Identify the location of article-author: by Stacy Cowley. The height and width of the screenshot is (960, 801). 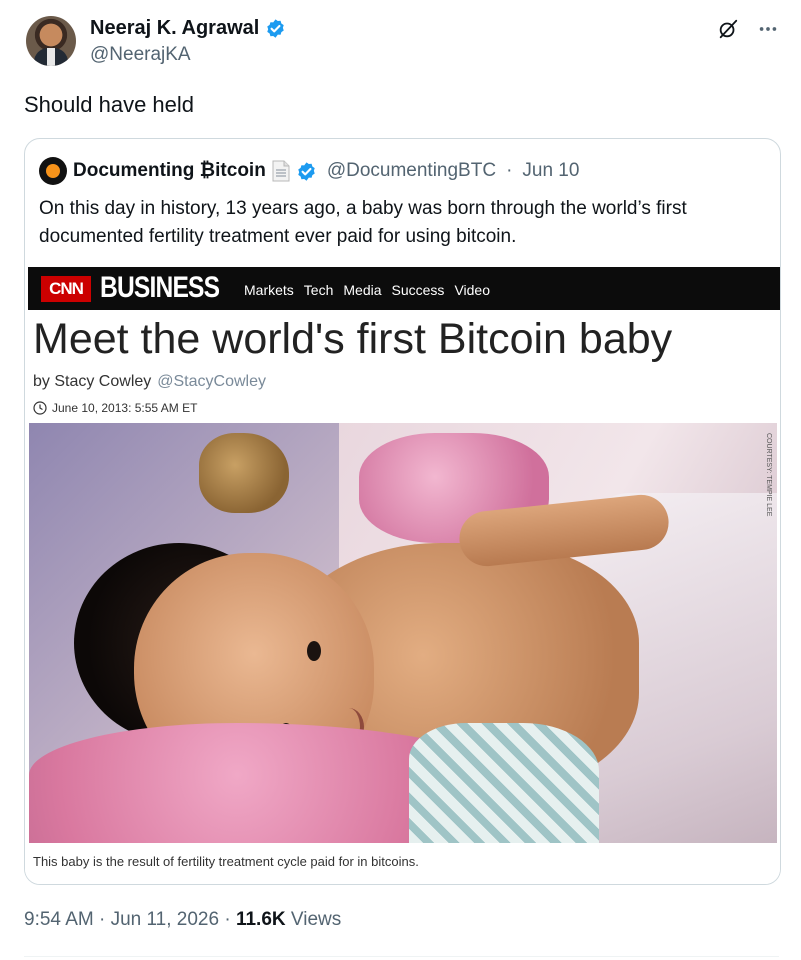
(92, 381).